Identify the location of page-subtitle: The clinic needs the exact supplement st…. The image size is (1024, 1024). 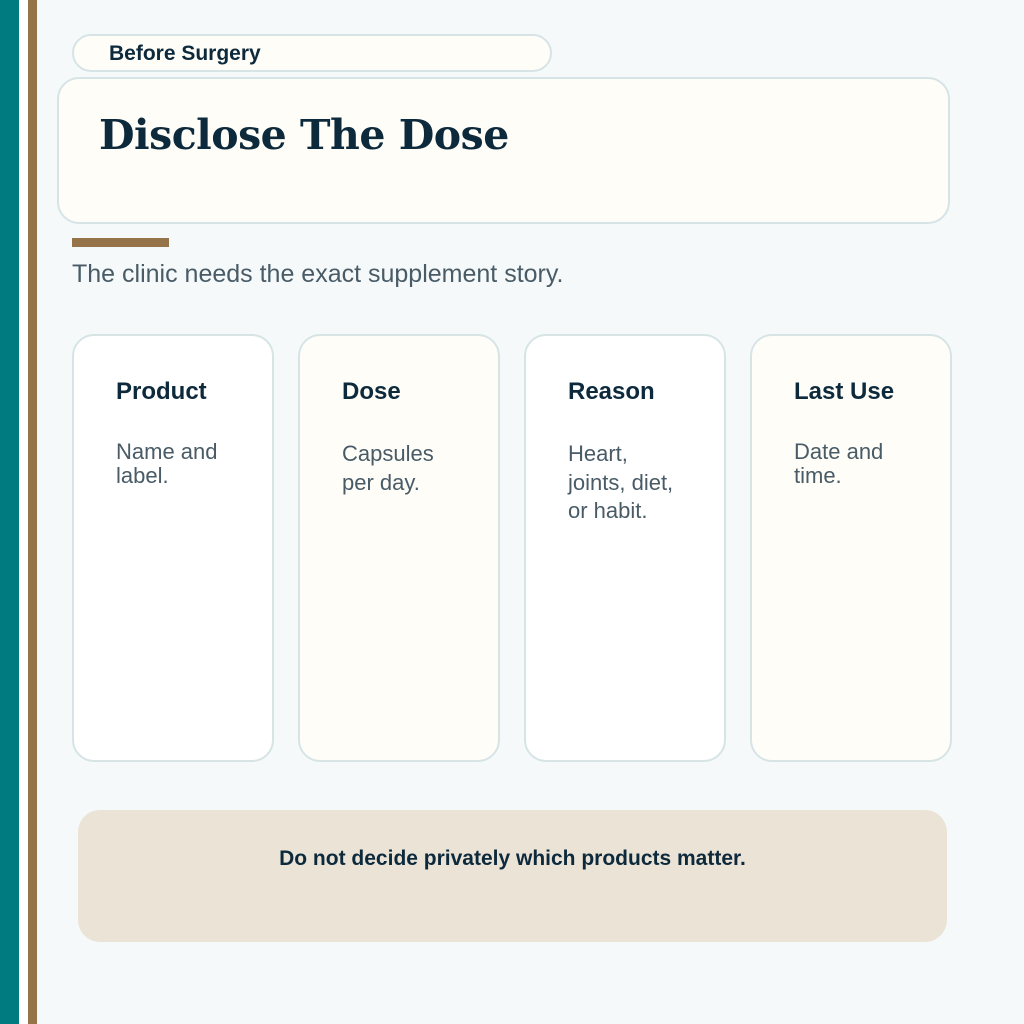
(318, 274).